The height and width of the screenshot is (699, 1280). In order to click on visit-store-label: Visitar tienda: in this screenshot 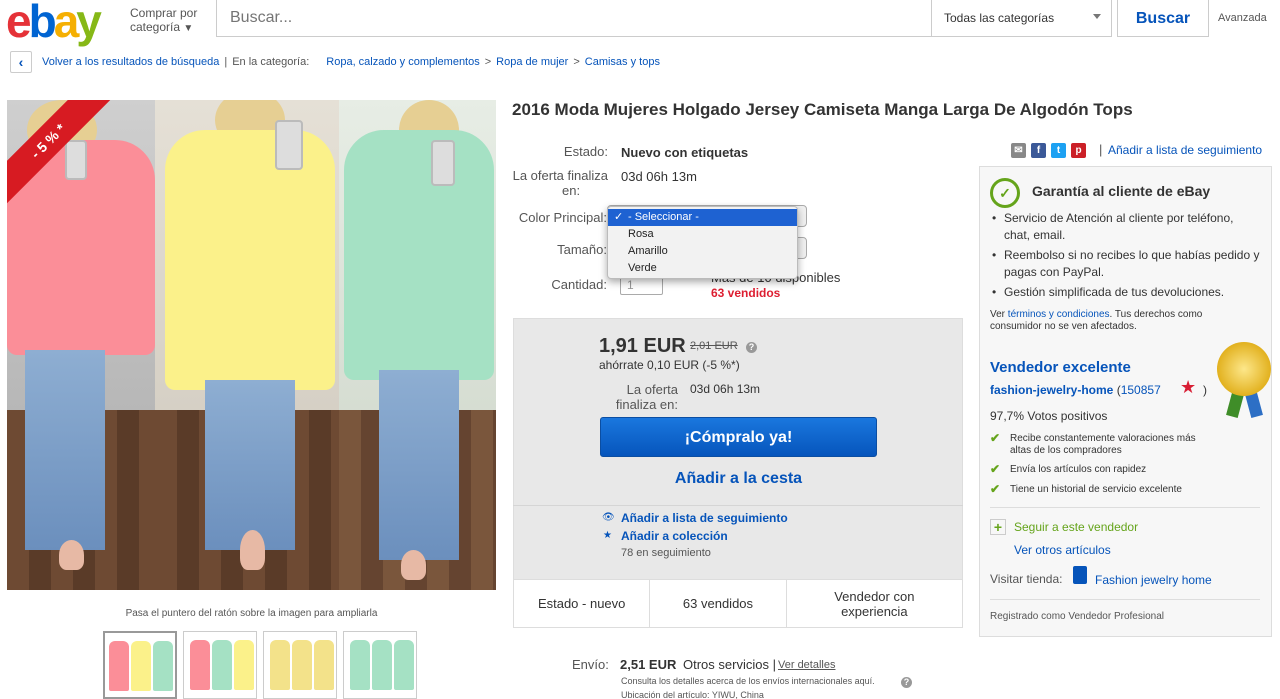, I will do `click(1026, 579)`.